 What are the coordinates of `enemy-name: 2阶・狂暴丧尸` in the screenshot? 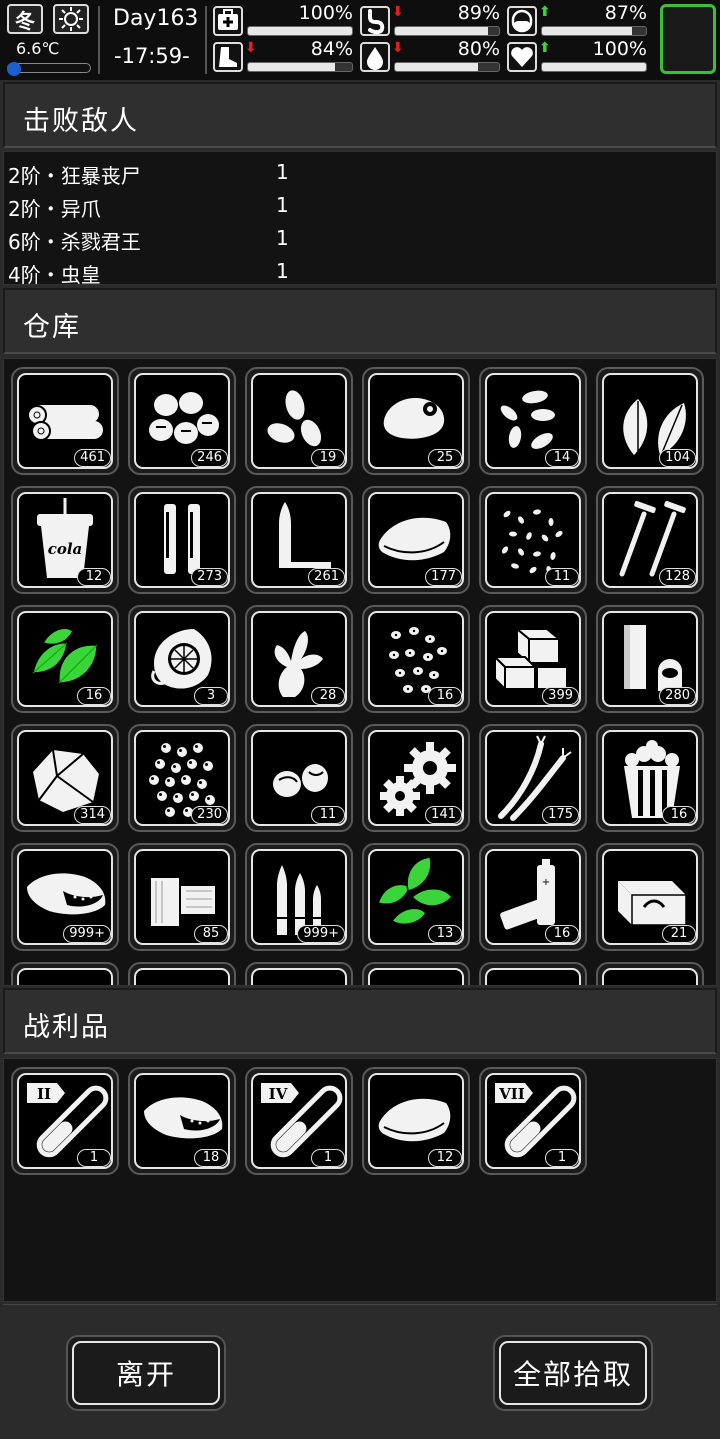 It's located at (74, 176).